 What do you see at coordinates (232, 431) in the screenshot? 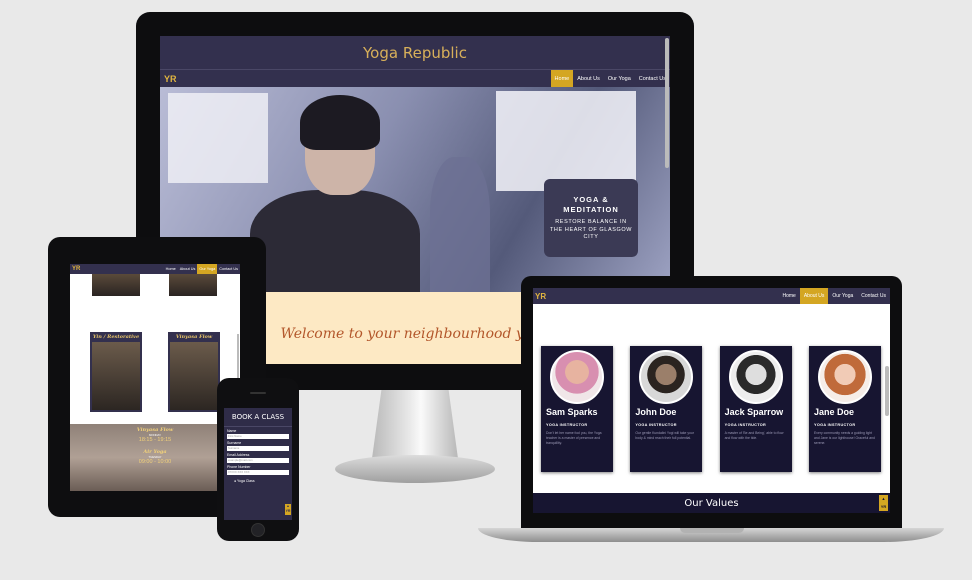
I see `field-label: Name` at bounding box center [232, 431].